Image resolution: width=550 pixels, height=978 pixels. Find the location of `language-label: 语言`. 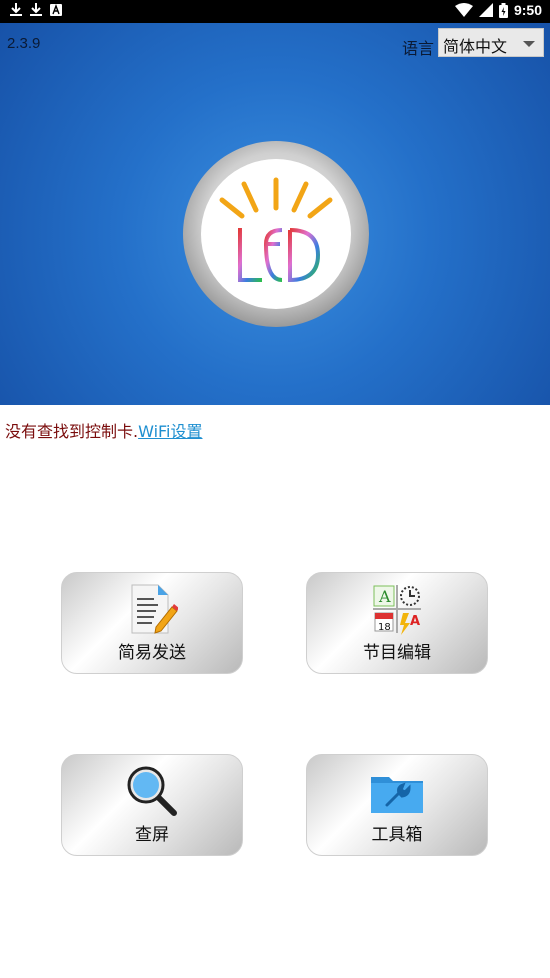

language-label: 语言 is located at coordinates (418, 48).